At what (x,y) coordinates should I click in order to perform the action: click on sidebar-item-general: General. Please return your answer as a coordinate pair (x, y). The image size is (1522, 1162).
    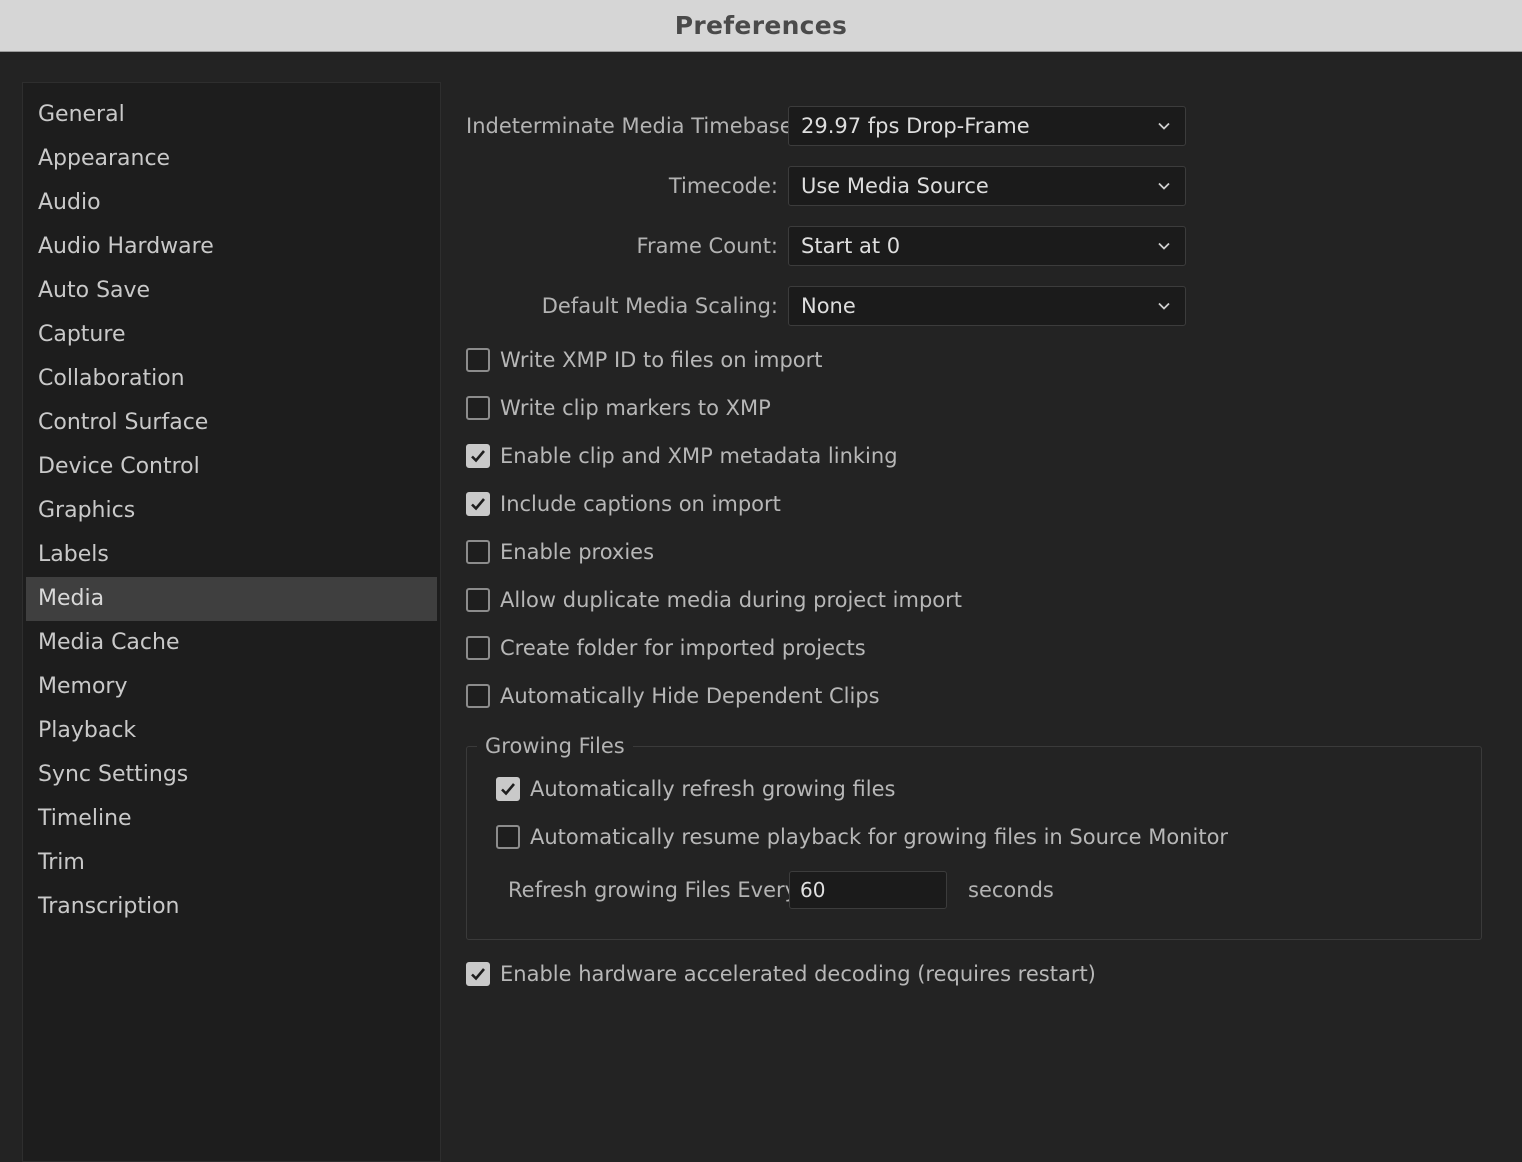
    Looking at the image, I should click on (231, 115).